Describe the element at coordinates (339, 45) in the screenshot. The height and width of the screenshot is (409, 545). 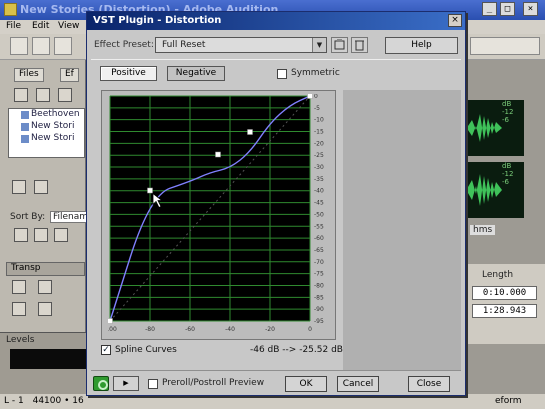
I see `add-preset-icon` at that location.